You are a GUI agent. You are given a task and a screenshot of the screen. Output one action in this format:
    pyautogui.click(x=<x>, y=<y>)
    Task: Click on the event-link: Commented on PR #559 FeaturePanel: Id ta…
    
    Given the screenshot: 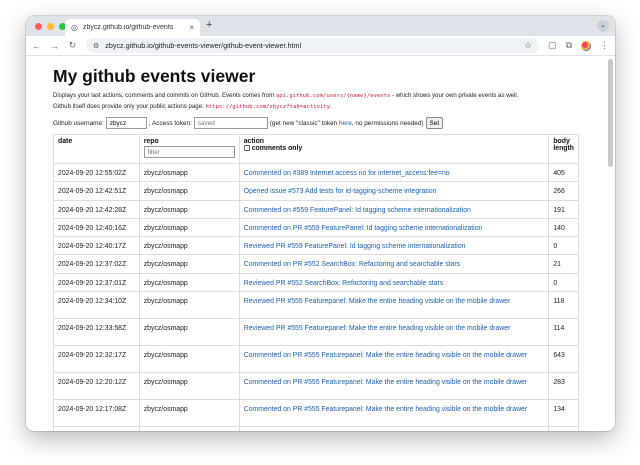 What is the action you would take?
    pyautogui.click(x=363, y=228)
    